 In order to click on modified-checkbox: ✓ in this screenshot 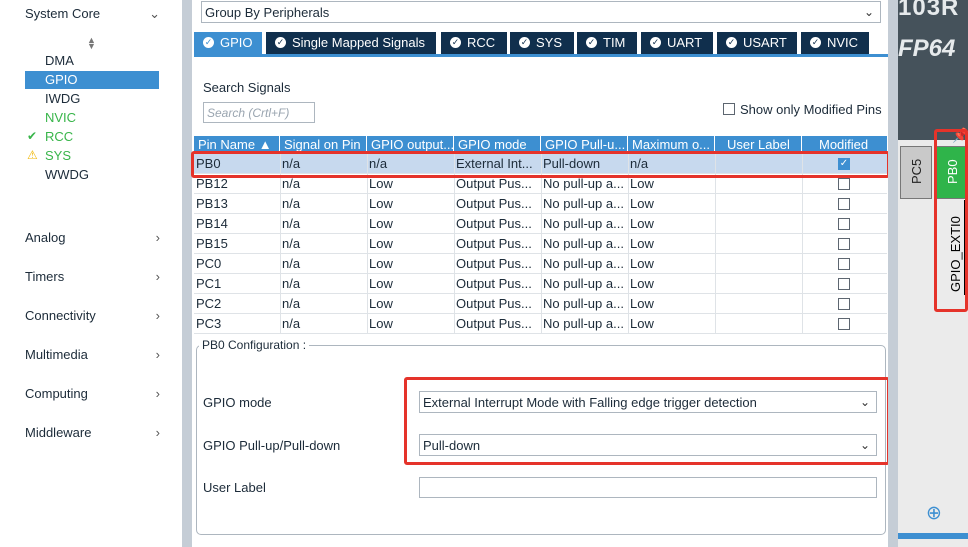, I will do `click(844, 164)`.